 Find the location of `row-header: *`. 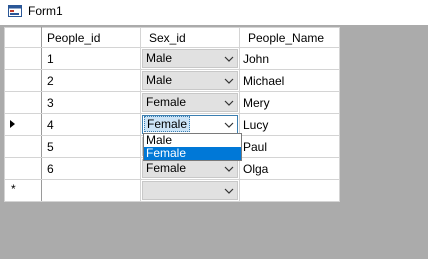

row-header: * is located at coordinates (23, 190).